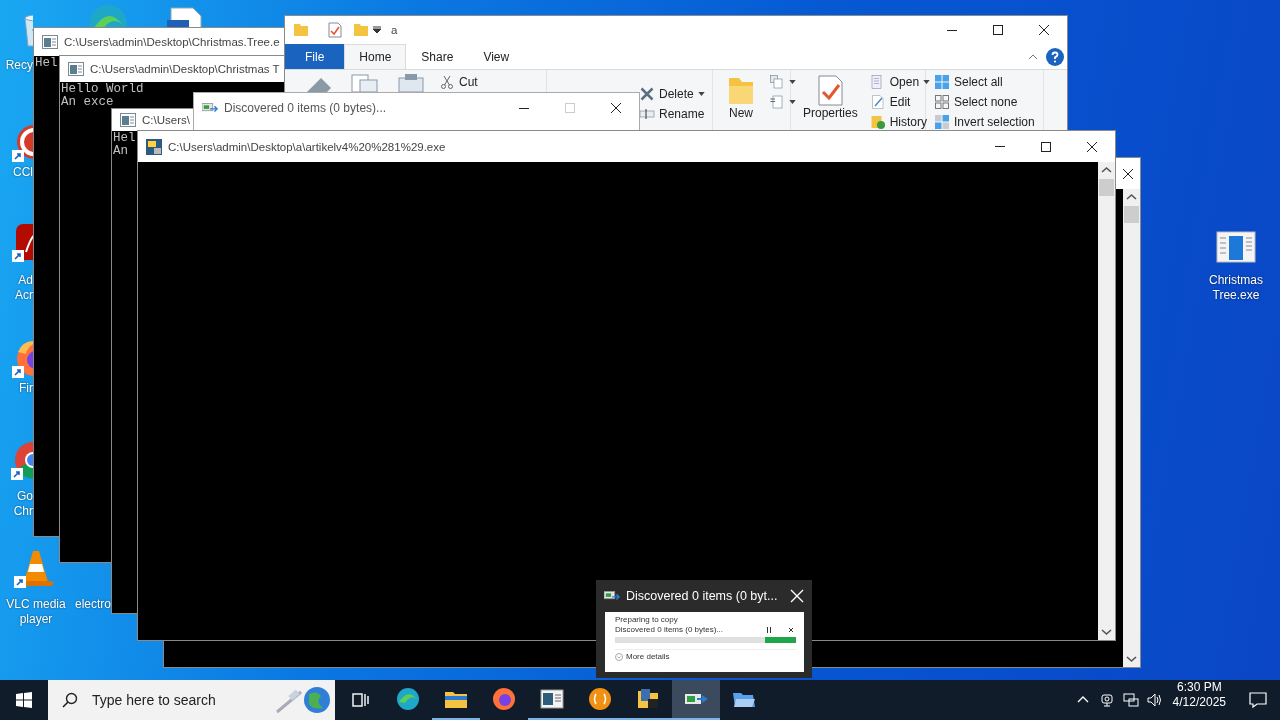 This screenshot has height=720, width=1280. Describe the element at coordinates (777, 82) in the screenshot. I see `copy-path-icon` at that location.